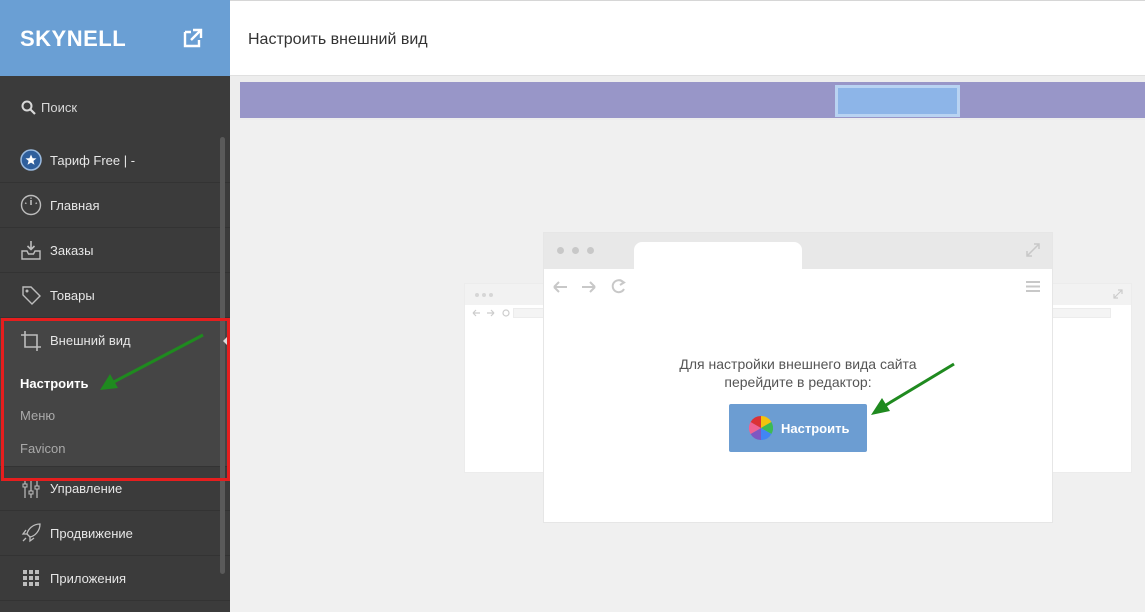 This screenshot has height=612, width=1145. Describe the element at coordinates (31, 295) in the screenshot. I see `tag-icon` at that location.